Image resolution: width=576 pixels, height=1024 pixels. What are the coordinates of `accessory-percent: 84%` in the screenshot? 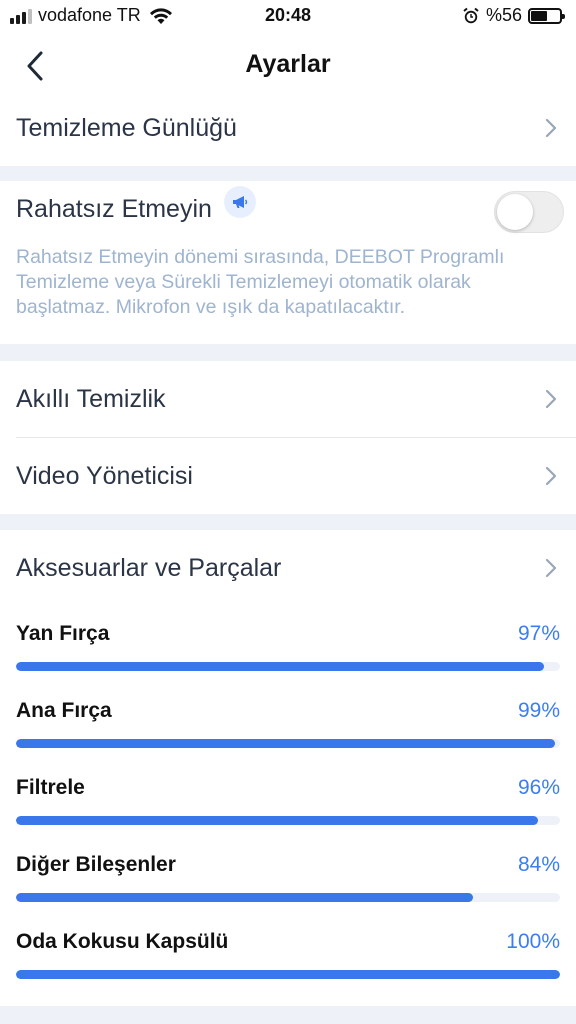 It's located at (538, 864).